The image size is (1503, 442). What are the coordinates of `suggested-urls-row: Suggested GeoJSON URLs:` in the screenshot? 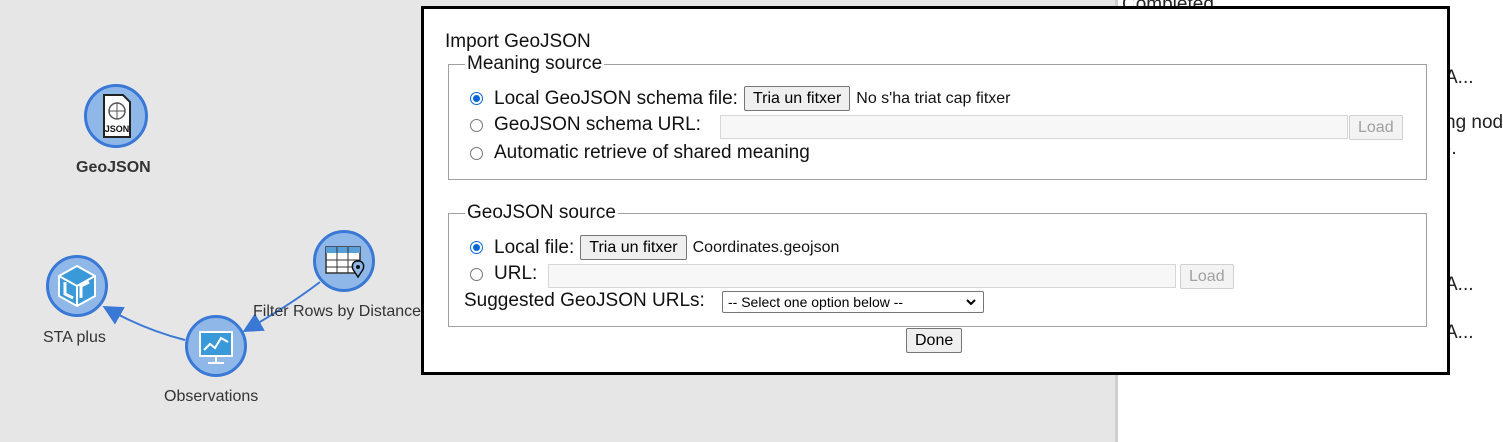 It's located at (584, 301).